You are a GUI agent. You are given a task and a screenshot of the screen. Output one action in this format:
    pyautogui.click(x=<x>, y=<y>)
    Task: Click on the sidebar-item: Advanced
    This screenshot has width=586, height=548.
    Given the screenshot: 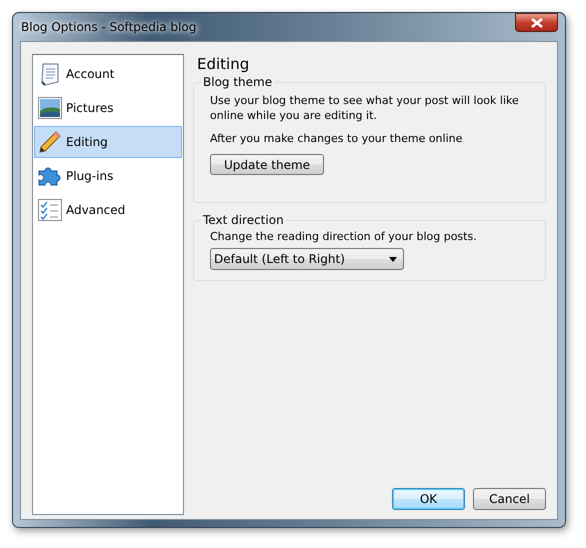 What is the action you would take?
    pyautogui.click(x=108, y=210)
    